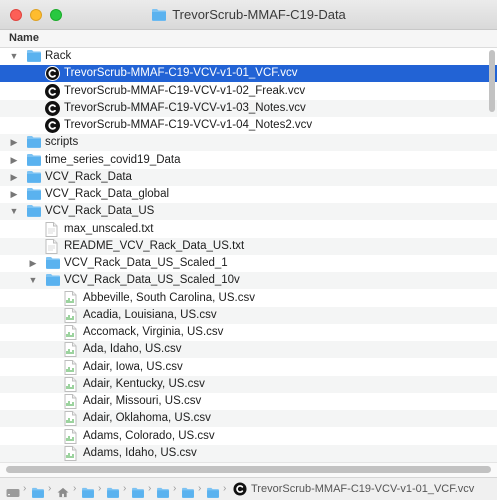 The width and height of the screenshot is (497, 500). Describe the element at coordinates (248, 108) in the screenshot. I see `file-row: TrevorScrub-MMAF-C19-VCV-v1-03_Notes.vcv` at that location.